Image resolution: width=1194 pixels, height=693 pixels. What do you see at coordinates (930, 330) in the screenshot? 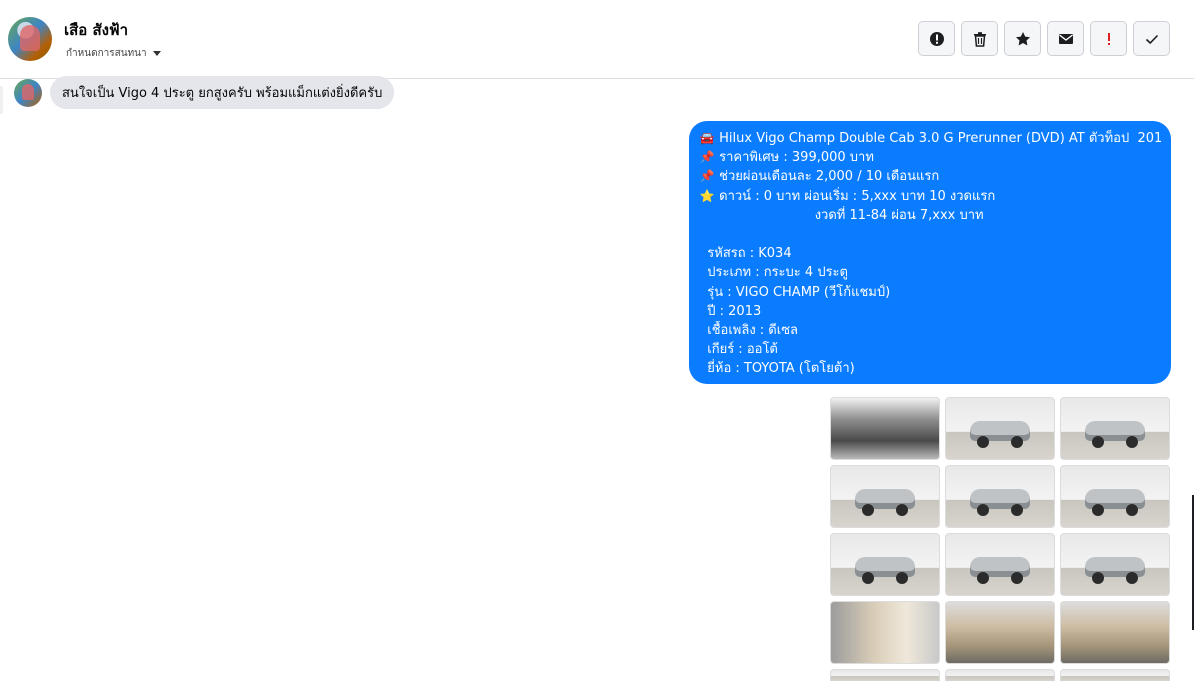
I see `message-line: เชื้อเพลิง : ดีเซล` at bounding box center [930, 330].